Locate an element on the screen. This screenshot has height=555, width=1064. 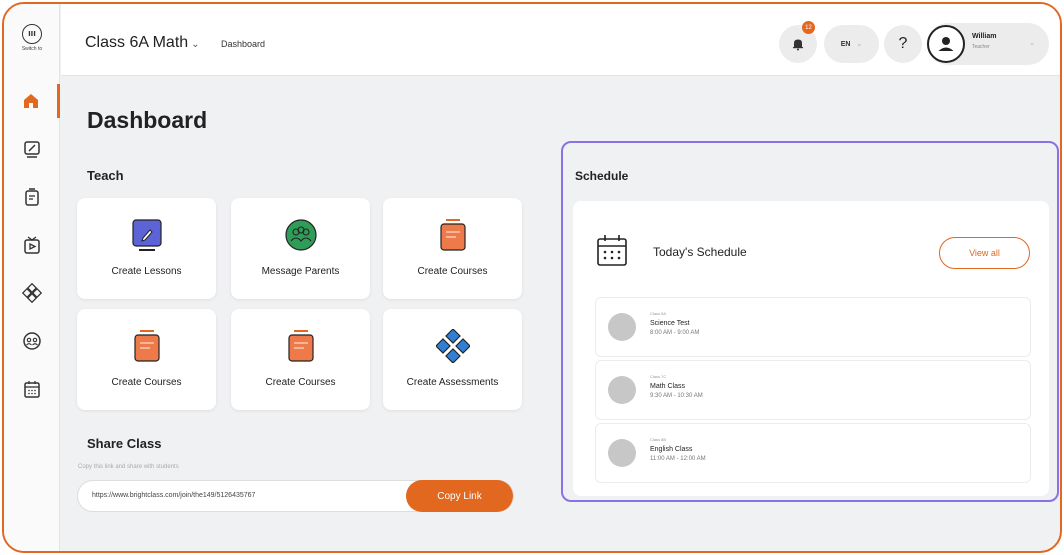
event-time: 11:00 AM - 12:00 AM is located at coordinates (678, 459).